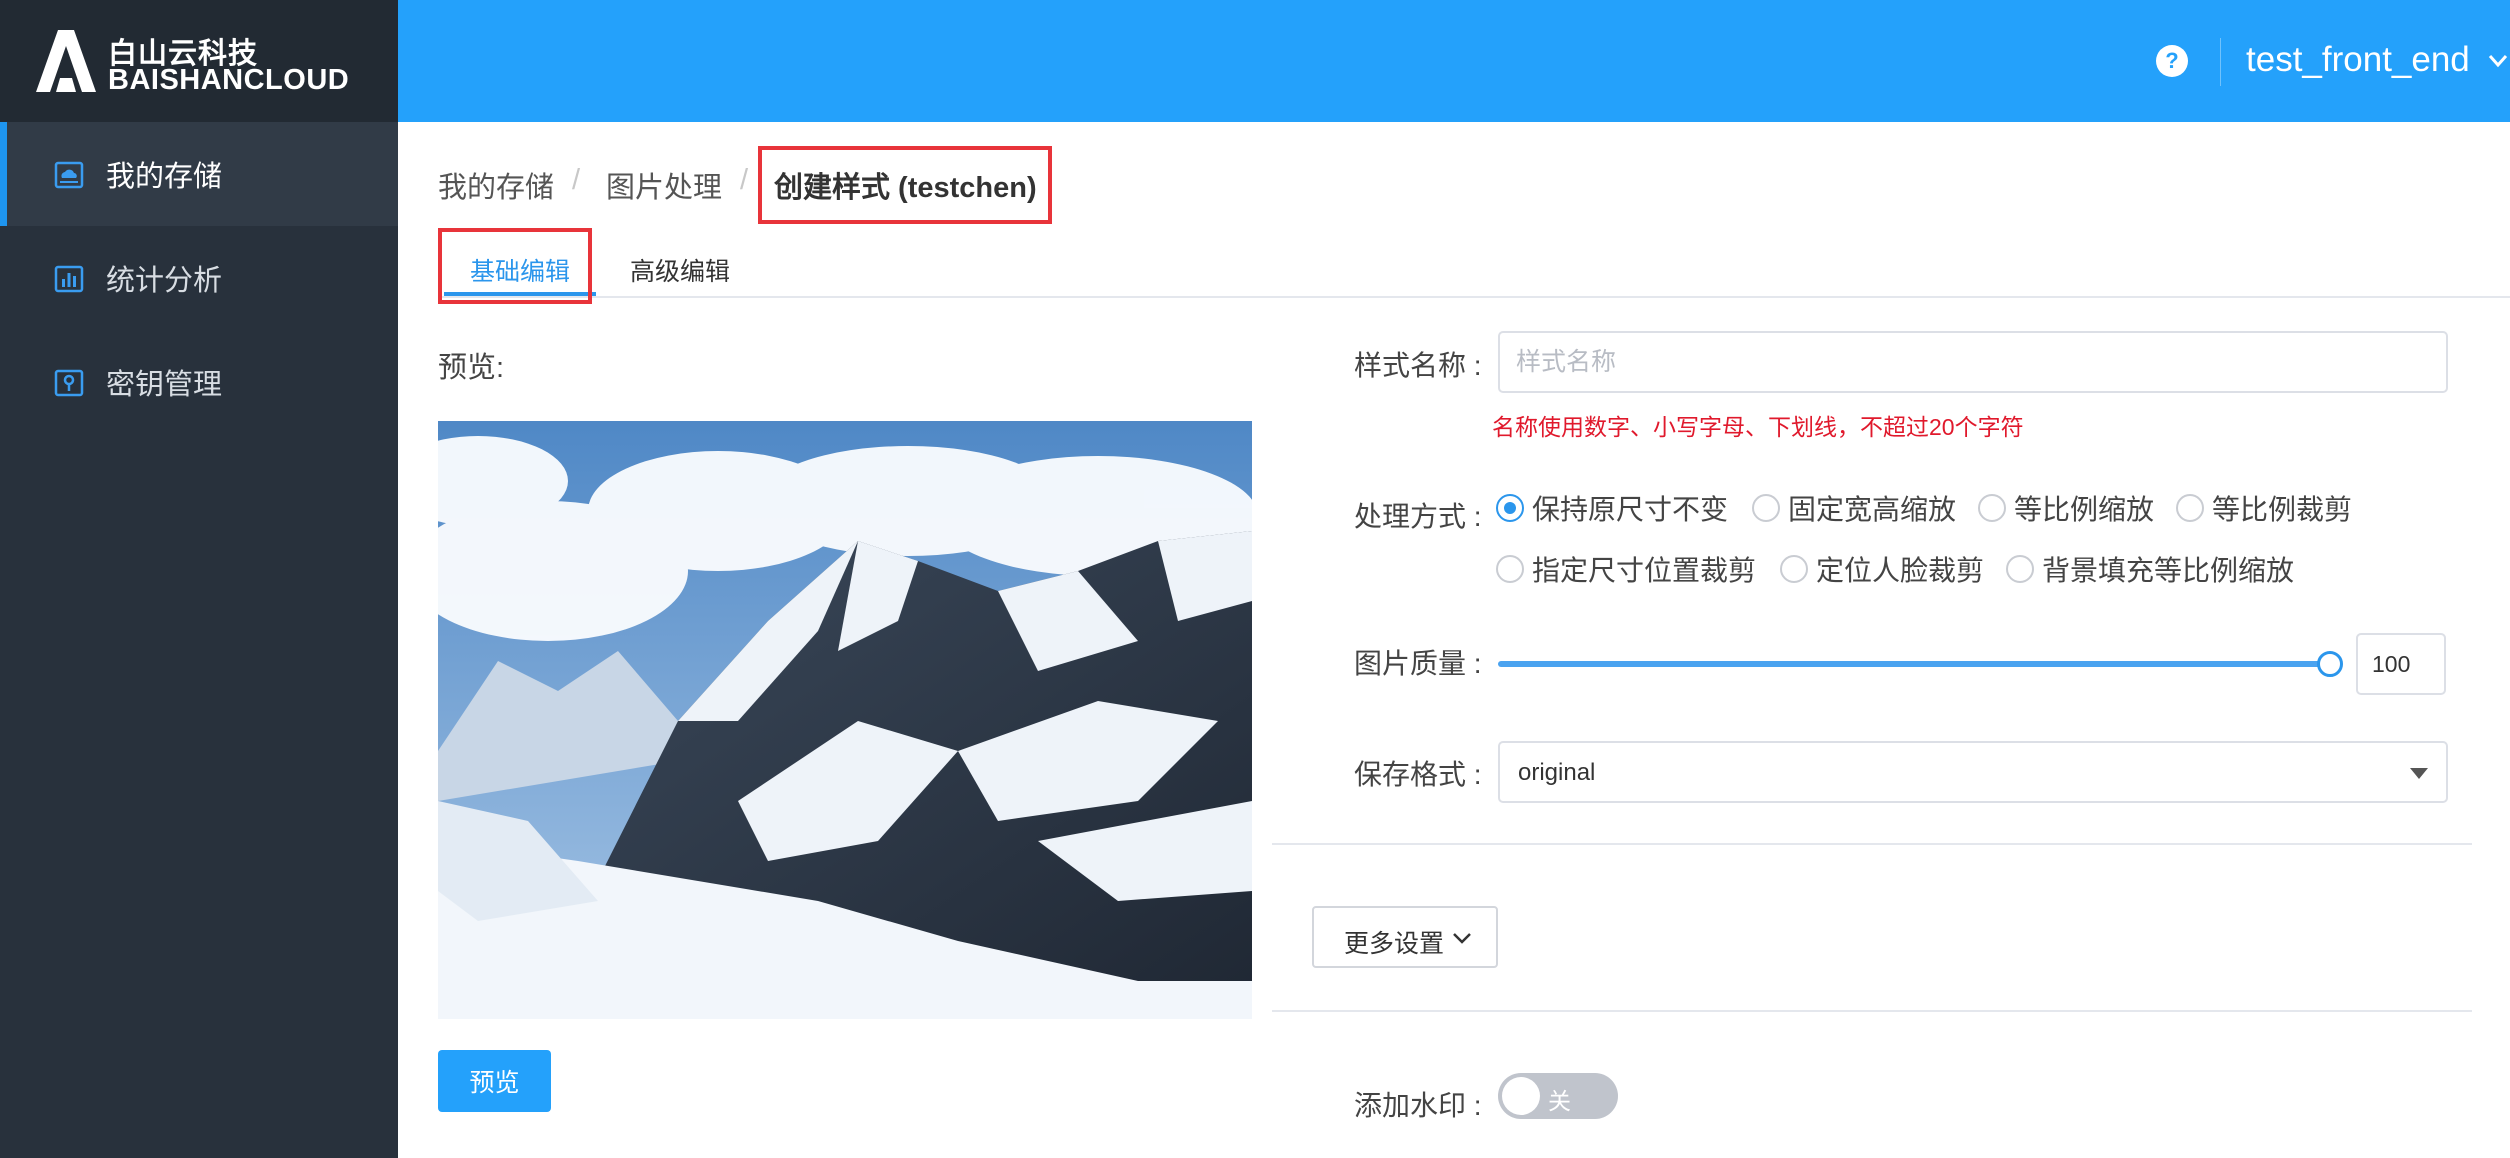 Image resolution: width=2510 pixels, height=1158 pixels. I want to click on quality-slider-handle, so click(2330, 664).